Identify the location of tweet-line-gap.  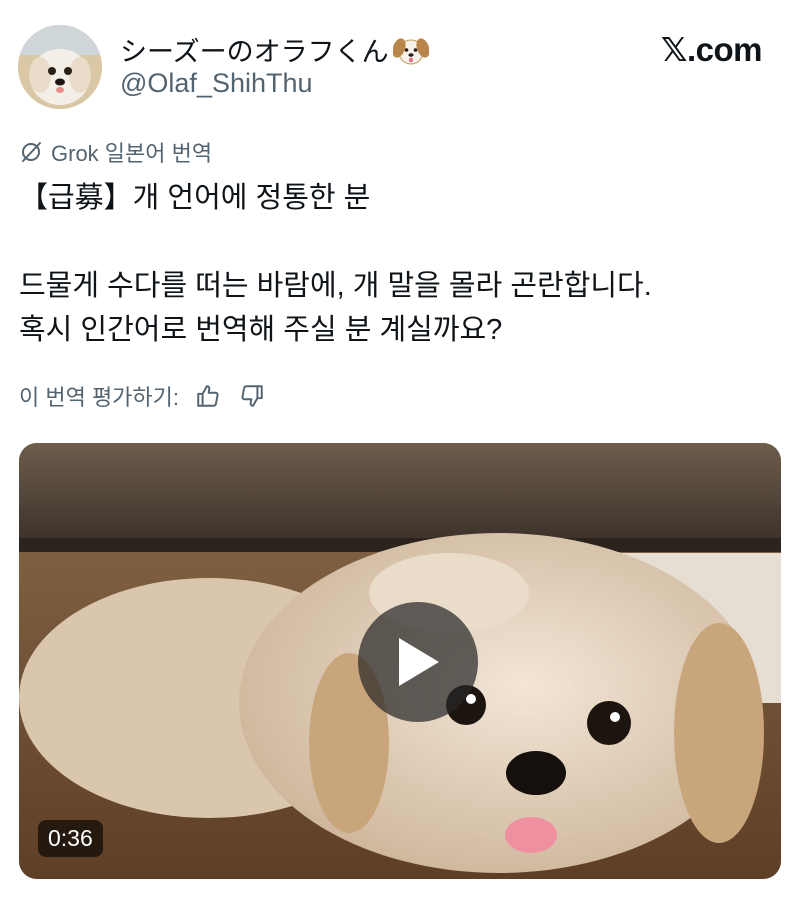
(399, 242).